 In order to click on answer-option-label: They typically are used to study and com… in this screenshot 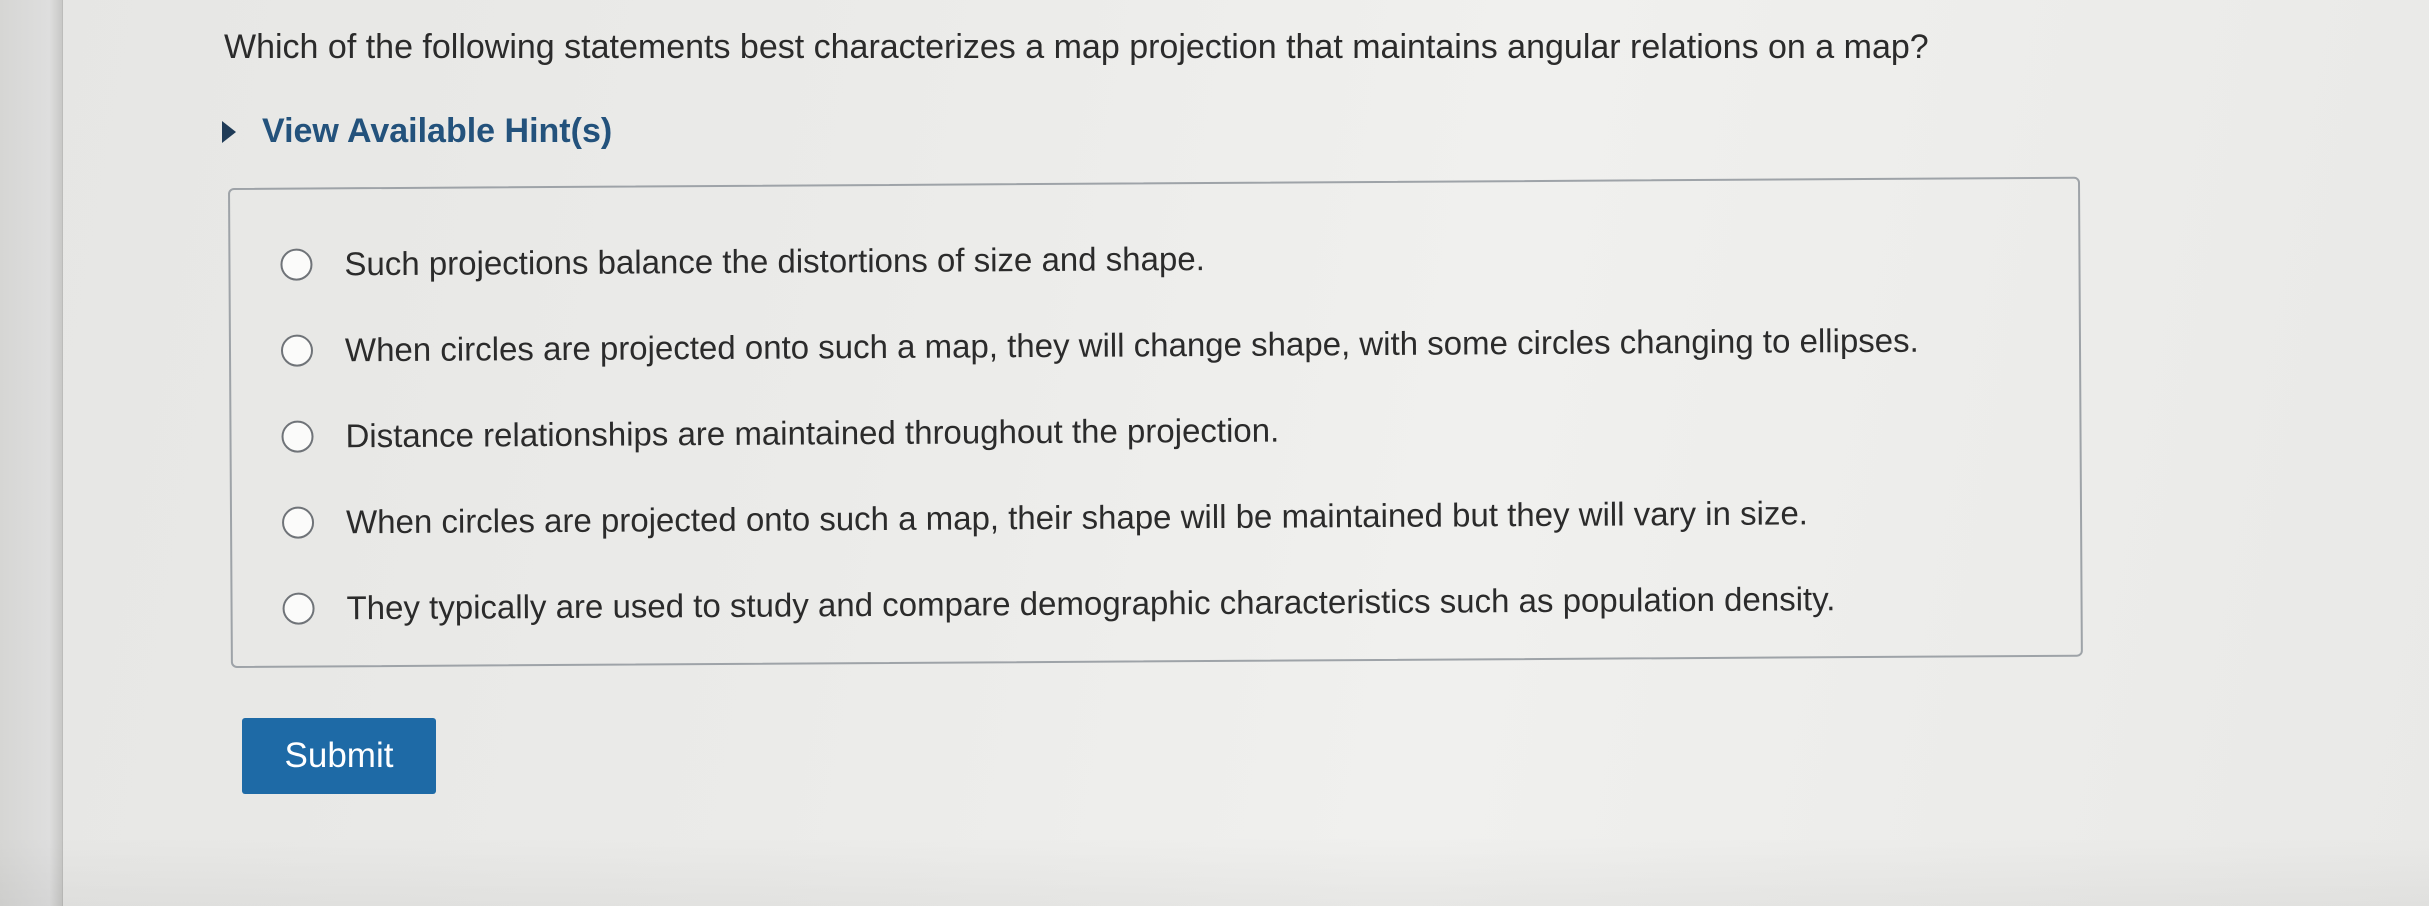, I will do `click(1090, 603)`.